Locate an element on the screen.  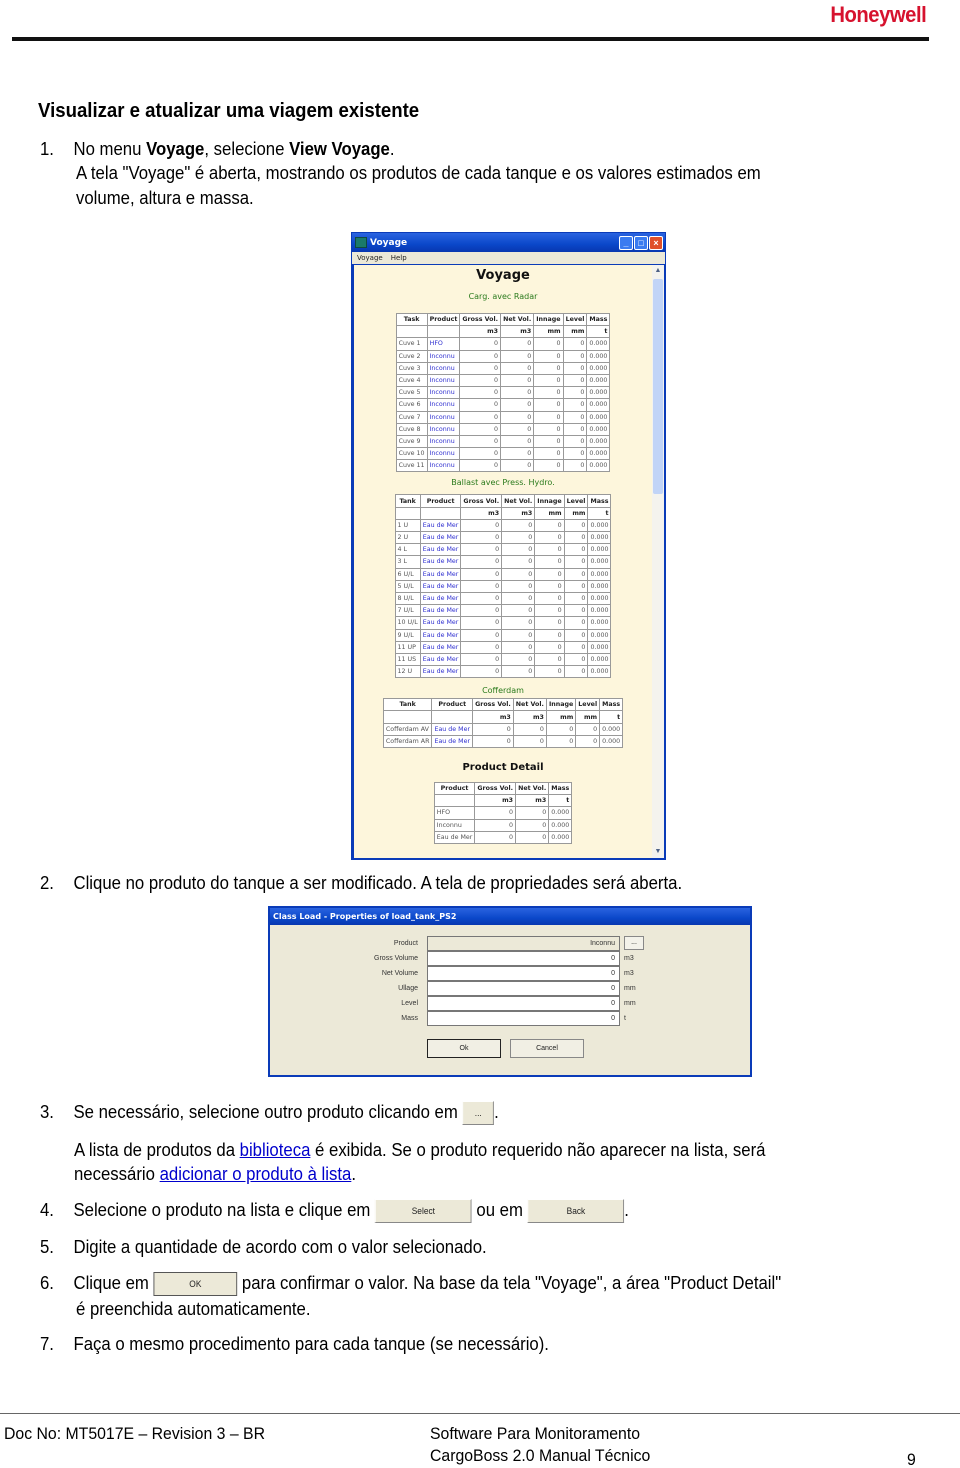
table-row: 12 U Eau de Mer 0 0 0 0 0.000 is located at coordinates (503, 672).